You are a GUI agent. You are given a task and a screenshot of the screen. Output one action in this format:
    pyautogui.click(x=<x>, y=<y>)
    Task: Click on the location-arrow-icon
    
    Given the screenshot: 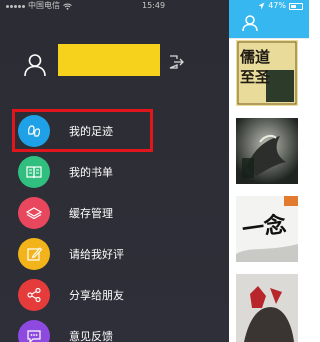 What is the action you would take?
    pyautogui.click(x=261, y=6)
    